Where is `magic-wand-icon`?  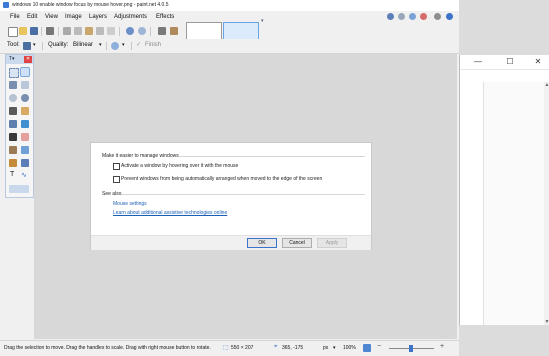 magic-wand-icon is located at coordinates (13, 111).